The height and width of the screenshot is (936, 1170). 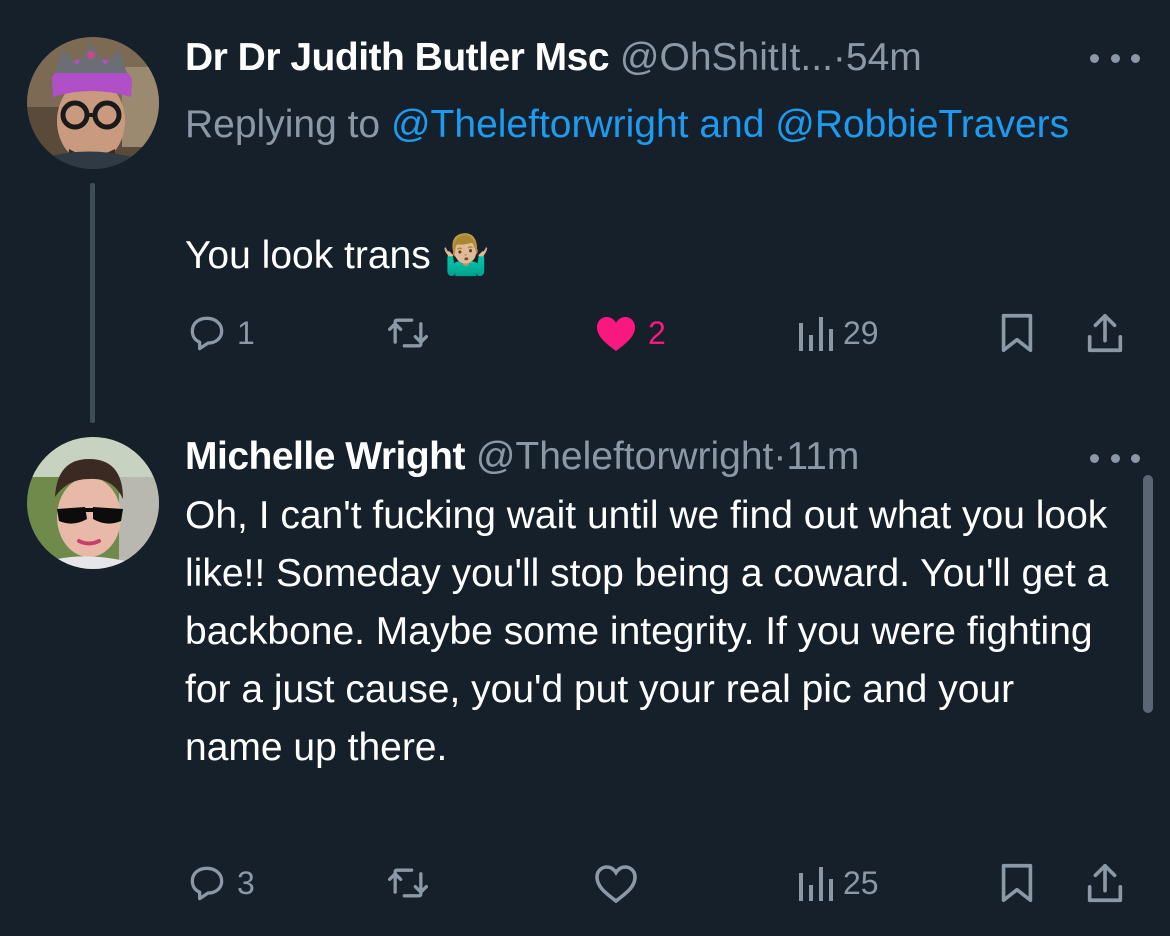 What do you see at coordinates (617, 58) in the screenshot?
I see `tweet-header: Dr Dr Judith Butler Msc @OhShitIt...·54m` at bounding box center [617, 58].